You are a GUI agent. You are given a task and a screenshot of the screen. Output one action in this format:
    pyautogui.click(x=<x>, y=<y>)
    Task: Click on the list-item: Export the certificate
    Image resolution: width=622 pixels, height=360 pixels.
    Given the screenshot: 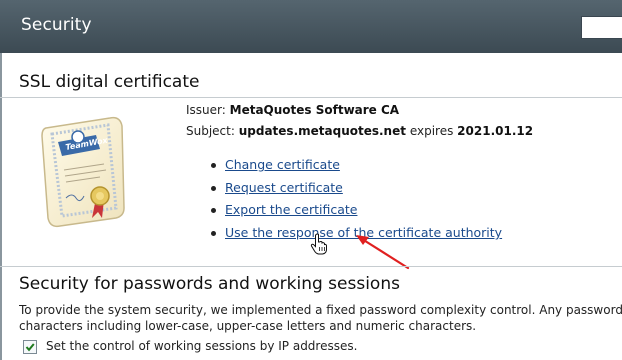 What is the action you would take?
    pyautogui.click(x=356, y=212)
    